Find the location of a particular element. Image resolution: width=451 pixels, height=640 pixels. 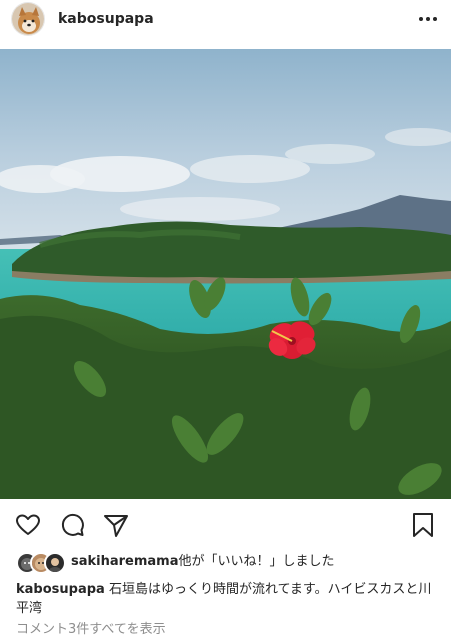

dog-avatar-icon is located at coordinates (28, 19).